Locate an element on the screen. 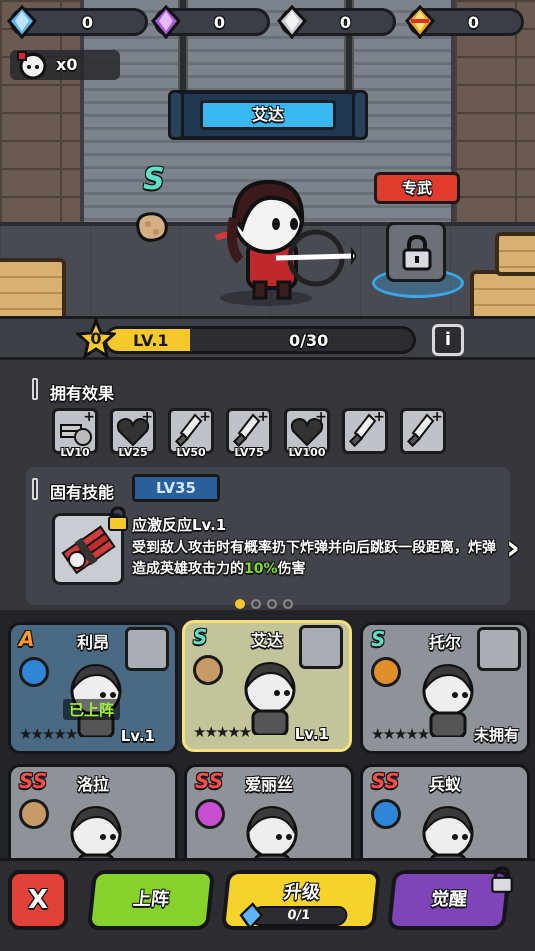  hero-card-name: 爱丽丝 is located at coordinates (268, 784).